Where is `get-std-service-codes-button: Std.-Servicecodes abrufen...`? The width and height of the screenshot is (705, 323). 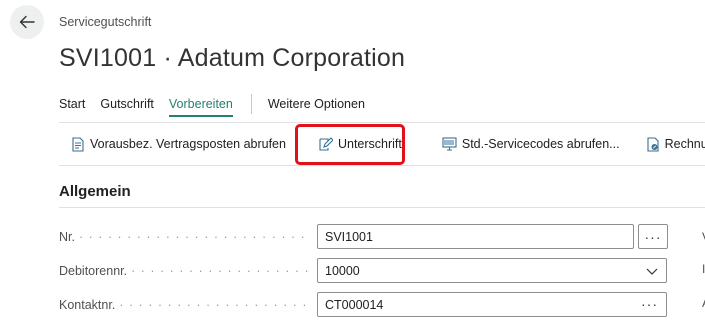
get-std-service-codes-button: Std.-Servicecodes abrufen... is located at coordinates (531, 144).